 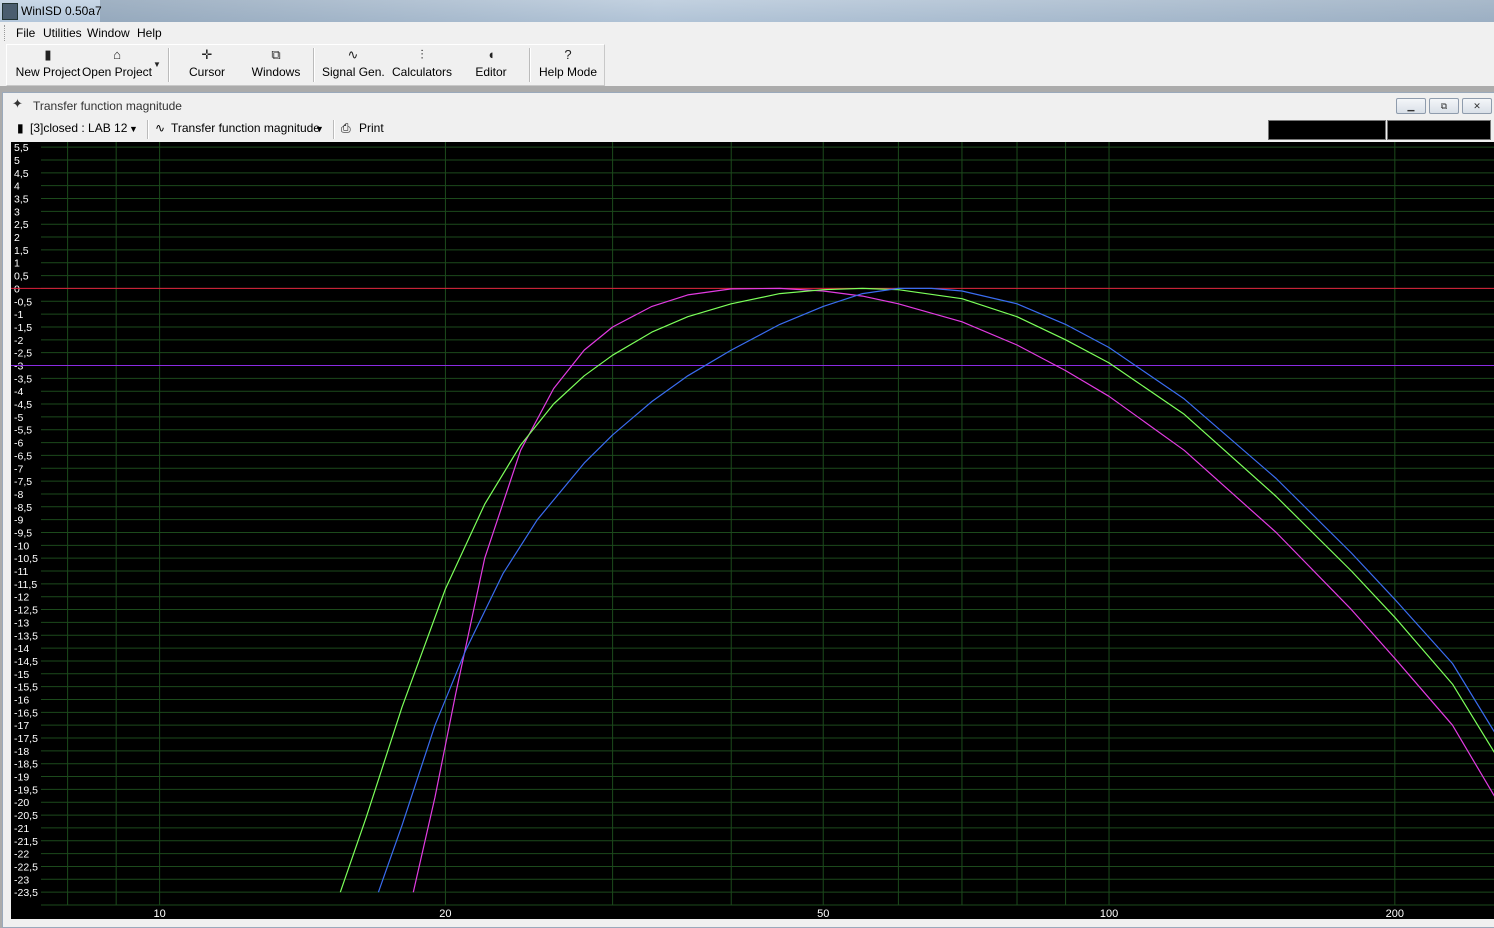 I want to click on y-tick-label: -15,5, so click(x=26, y=688).